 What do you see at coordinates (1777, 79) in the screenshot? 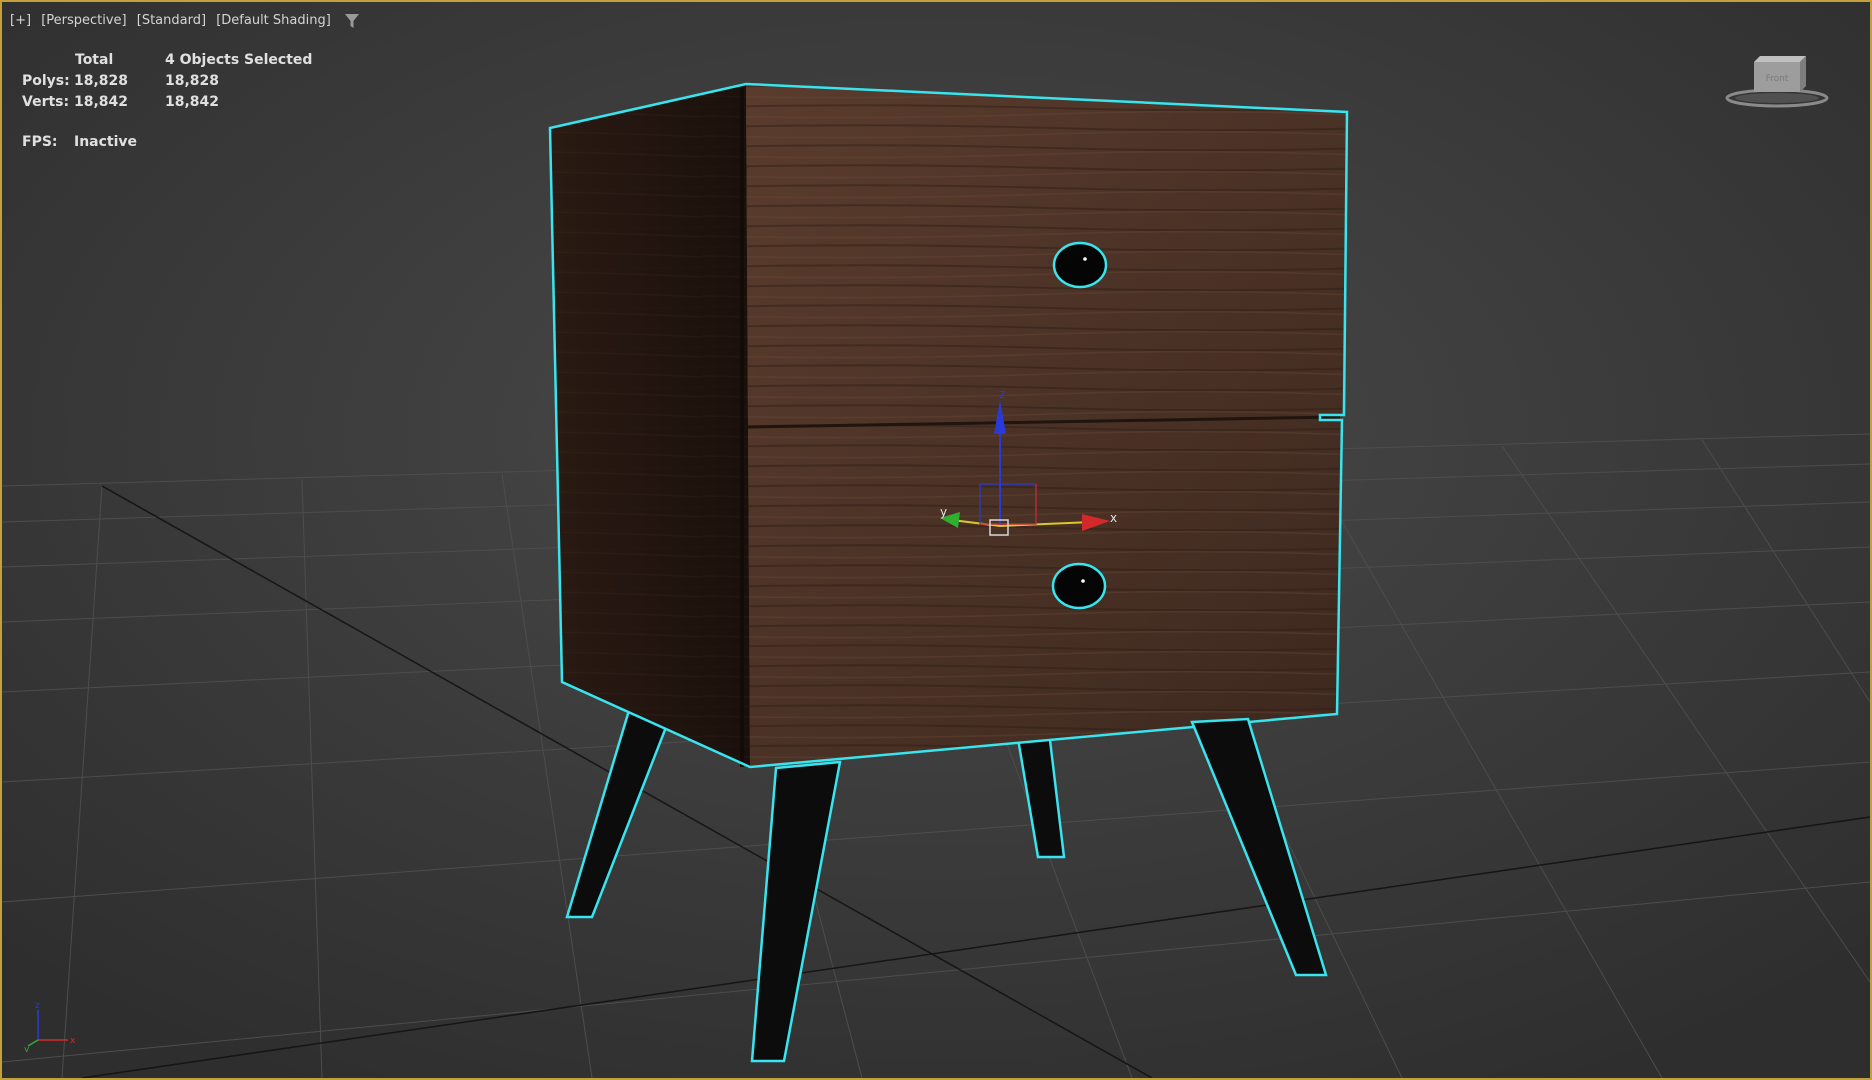
I see `viewcube-face-label: Front` at bounding box center [1777, 79].